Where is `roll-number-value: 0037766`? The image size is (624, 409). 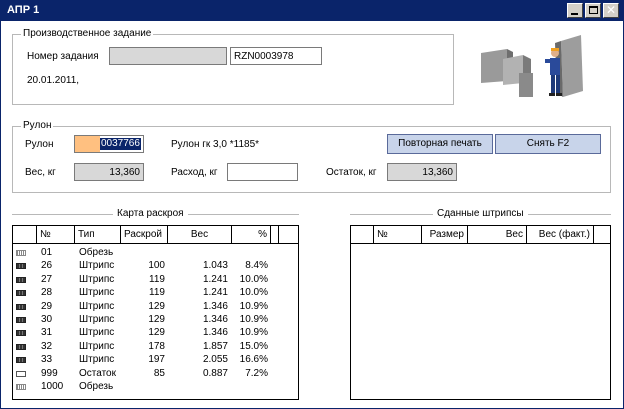 roll-number-value: 0037766 is located at coordinates (120, 144).